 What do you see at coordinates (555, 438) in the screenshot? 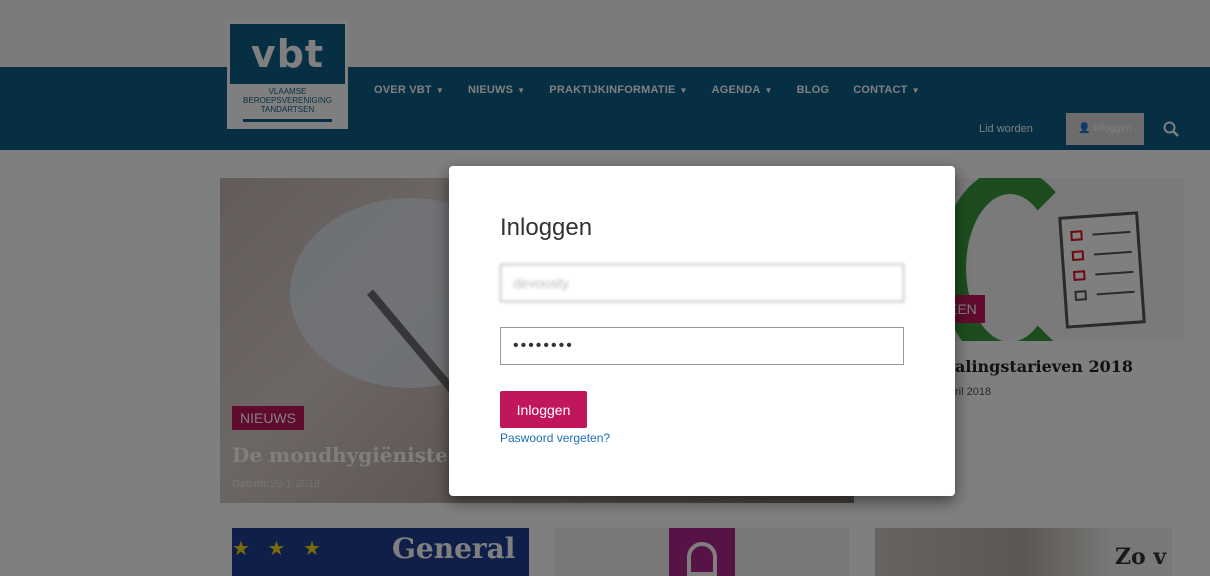
I see `forgot-password-link: Paswoord vergeten?` at bounding box center [555, 438].